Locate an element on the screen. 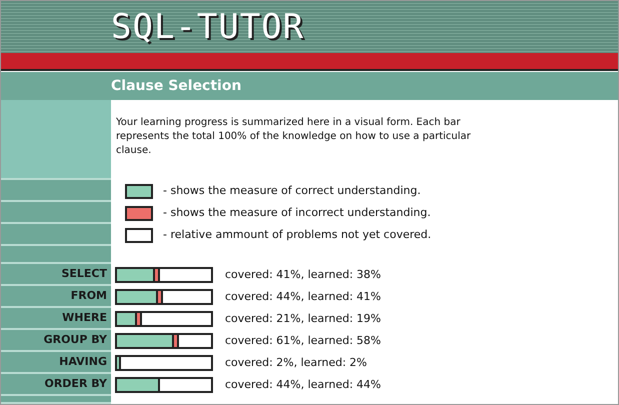  app-logo: SQL-TUTOR is located at coordinates (207, 27).